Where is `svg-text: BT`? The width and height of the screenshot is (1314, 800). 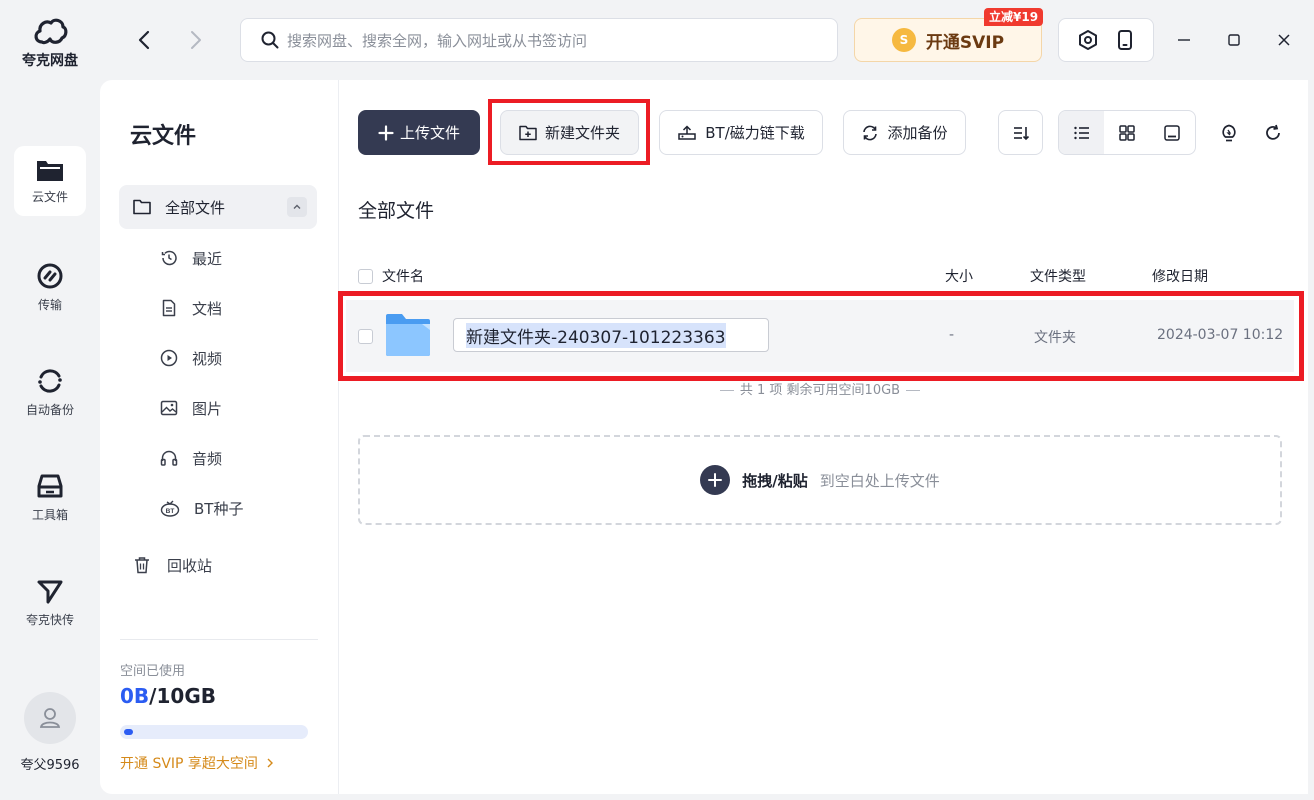 svg-text: BT is located at coordinates (170, 511).